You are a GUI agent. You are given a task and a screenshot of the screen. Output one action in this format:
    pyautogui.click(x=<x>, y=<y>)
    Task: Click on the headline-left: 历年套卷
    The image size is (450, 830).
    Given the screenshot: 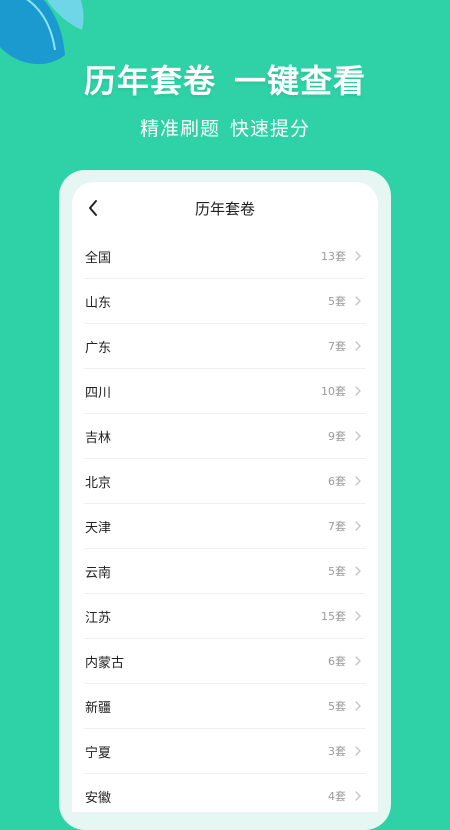 What is the action you would take?
    pyautogui.click(x=149, y=81)
    